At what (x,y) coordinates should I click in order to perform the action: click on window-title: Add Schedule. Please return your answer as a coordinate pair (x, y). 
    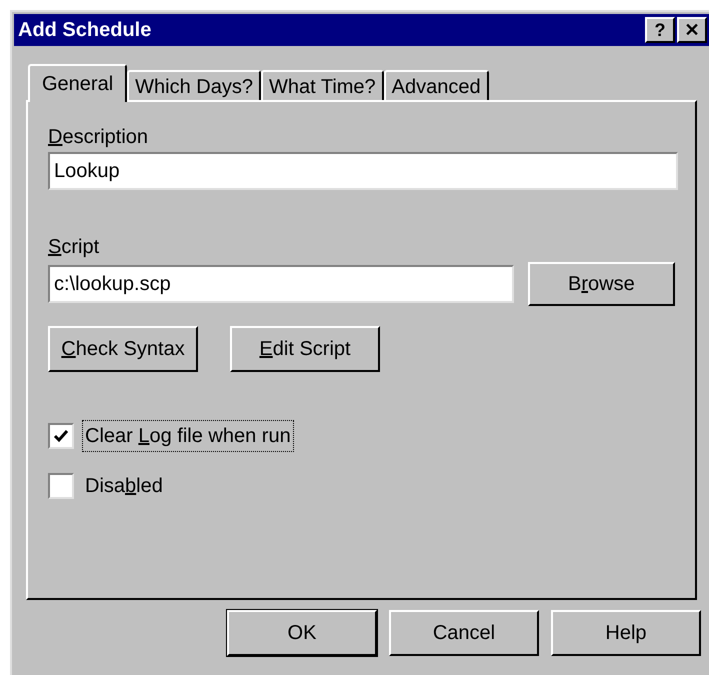
    Looking at the image, I should click on (85, 30).